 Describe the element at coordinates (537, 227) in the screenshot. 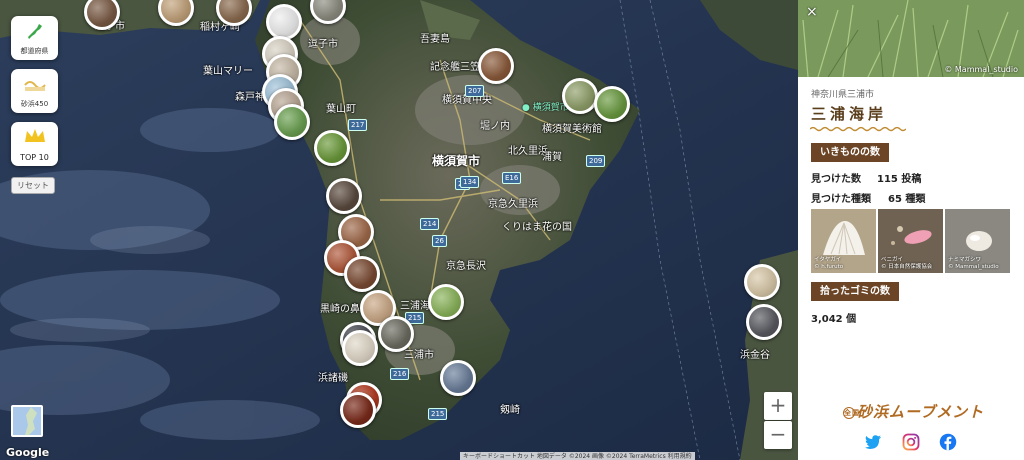

I see `map-place-label: くりはま花の国` at that location.